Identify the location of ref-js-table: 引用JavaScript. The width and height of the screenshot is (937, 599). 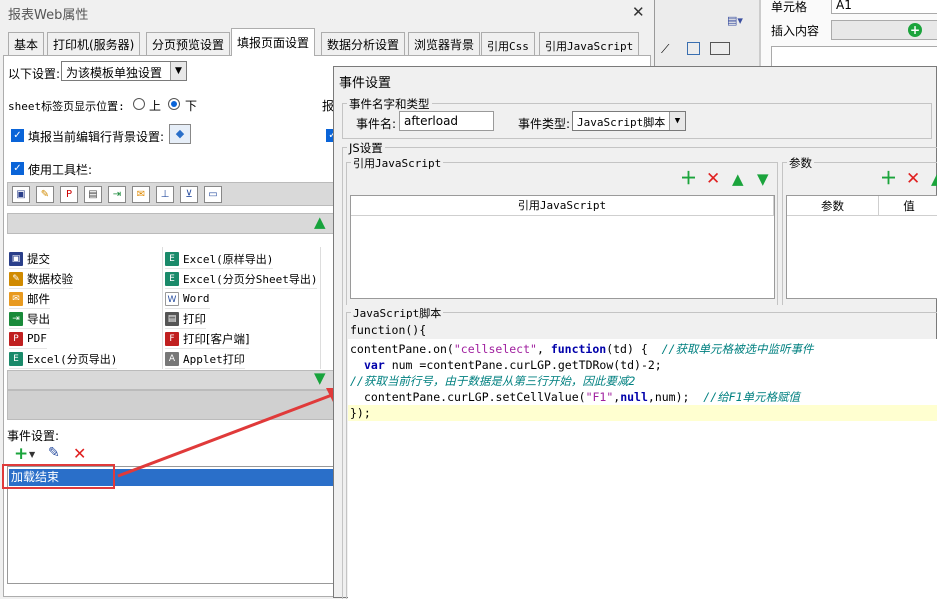
(562, 247).